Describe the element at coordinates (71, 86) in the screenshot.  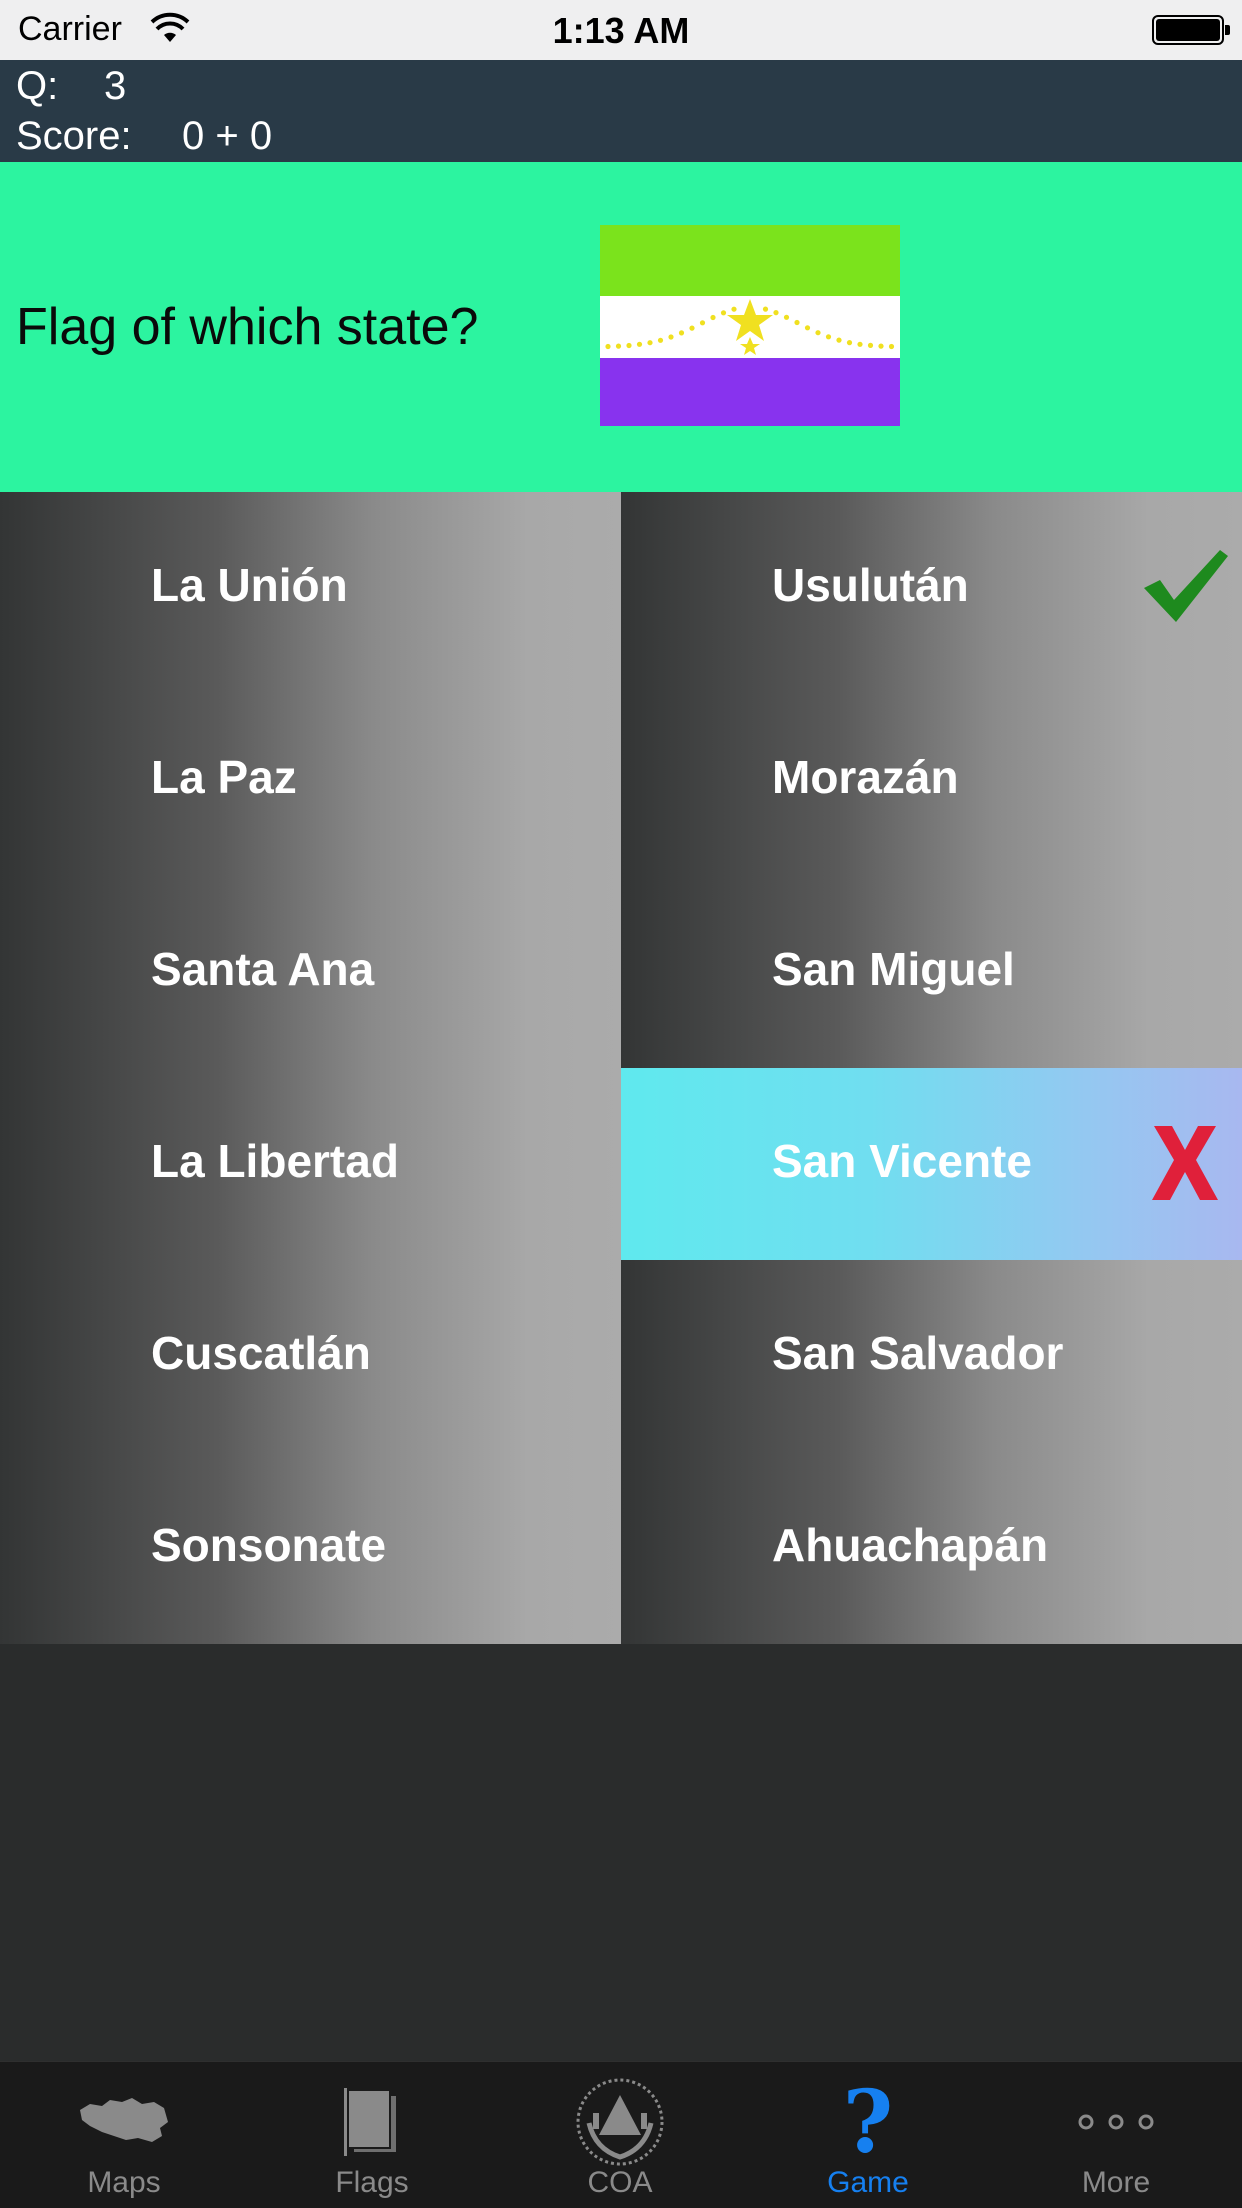
I see `question-number: Q: 3` at that location.